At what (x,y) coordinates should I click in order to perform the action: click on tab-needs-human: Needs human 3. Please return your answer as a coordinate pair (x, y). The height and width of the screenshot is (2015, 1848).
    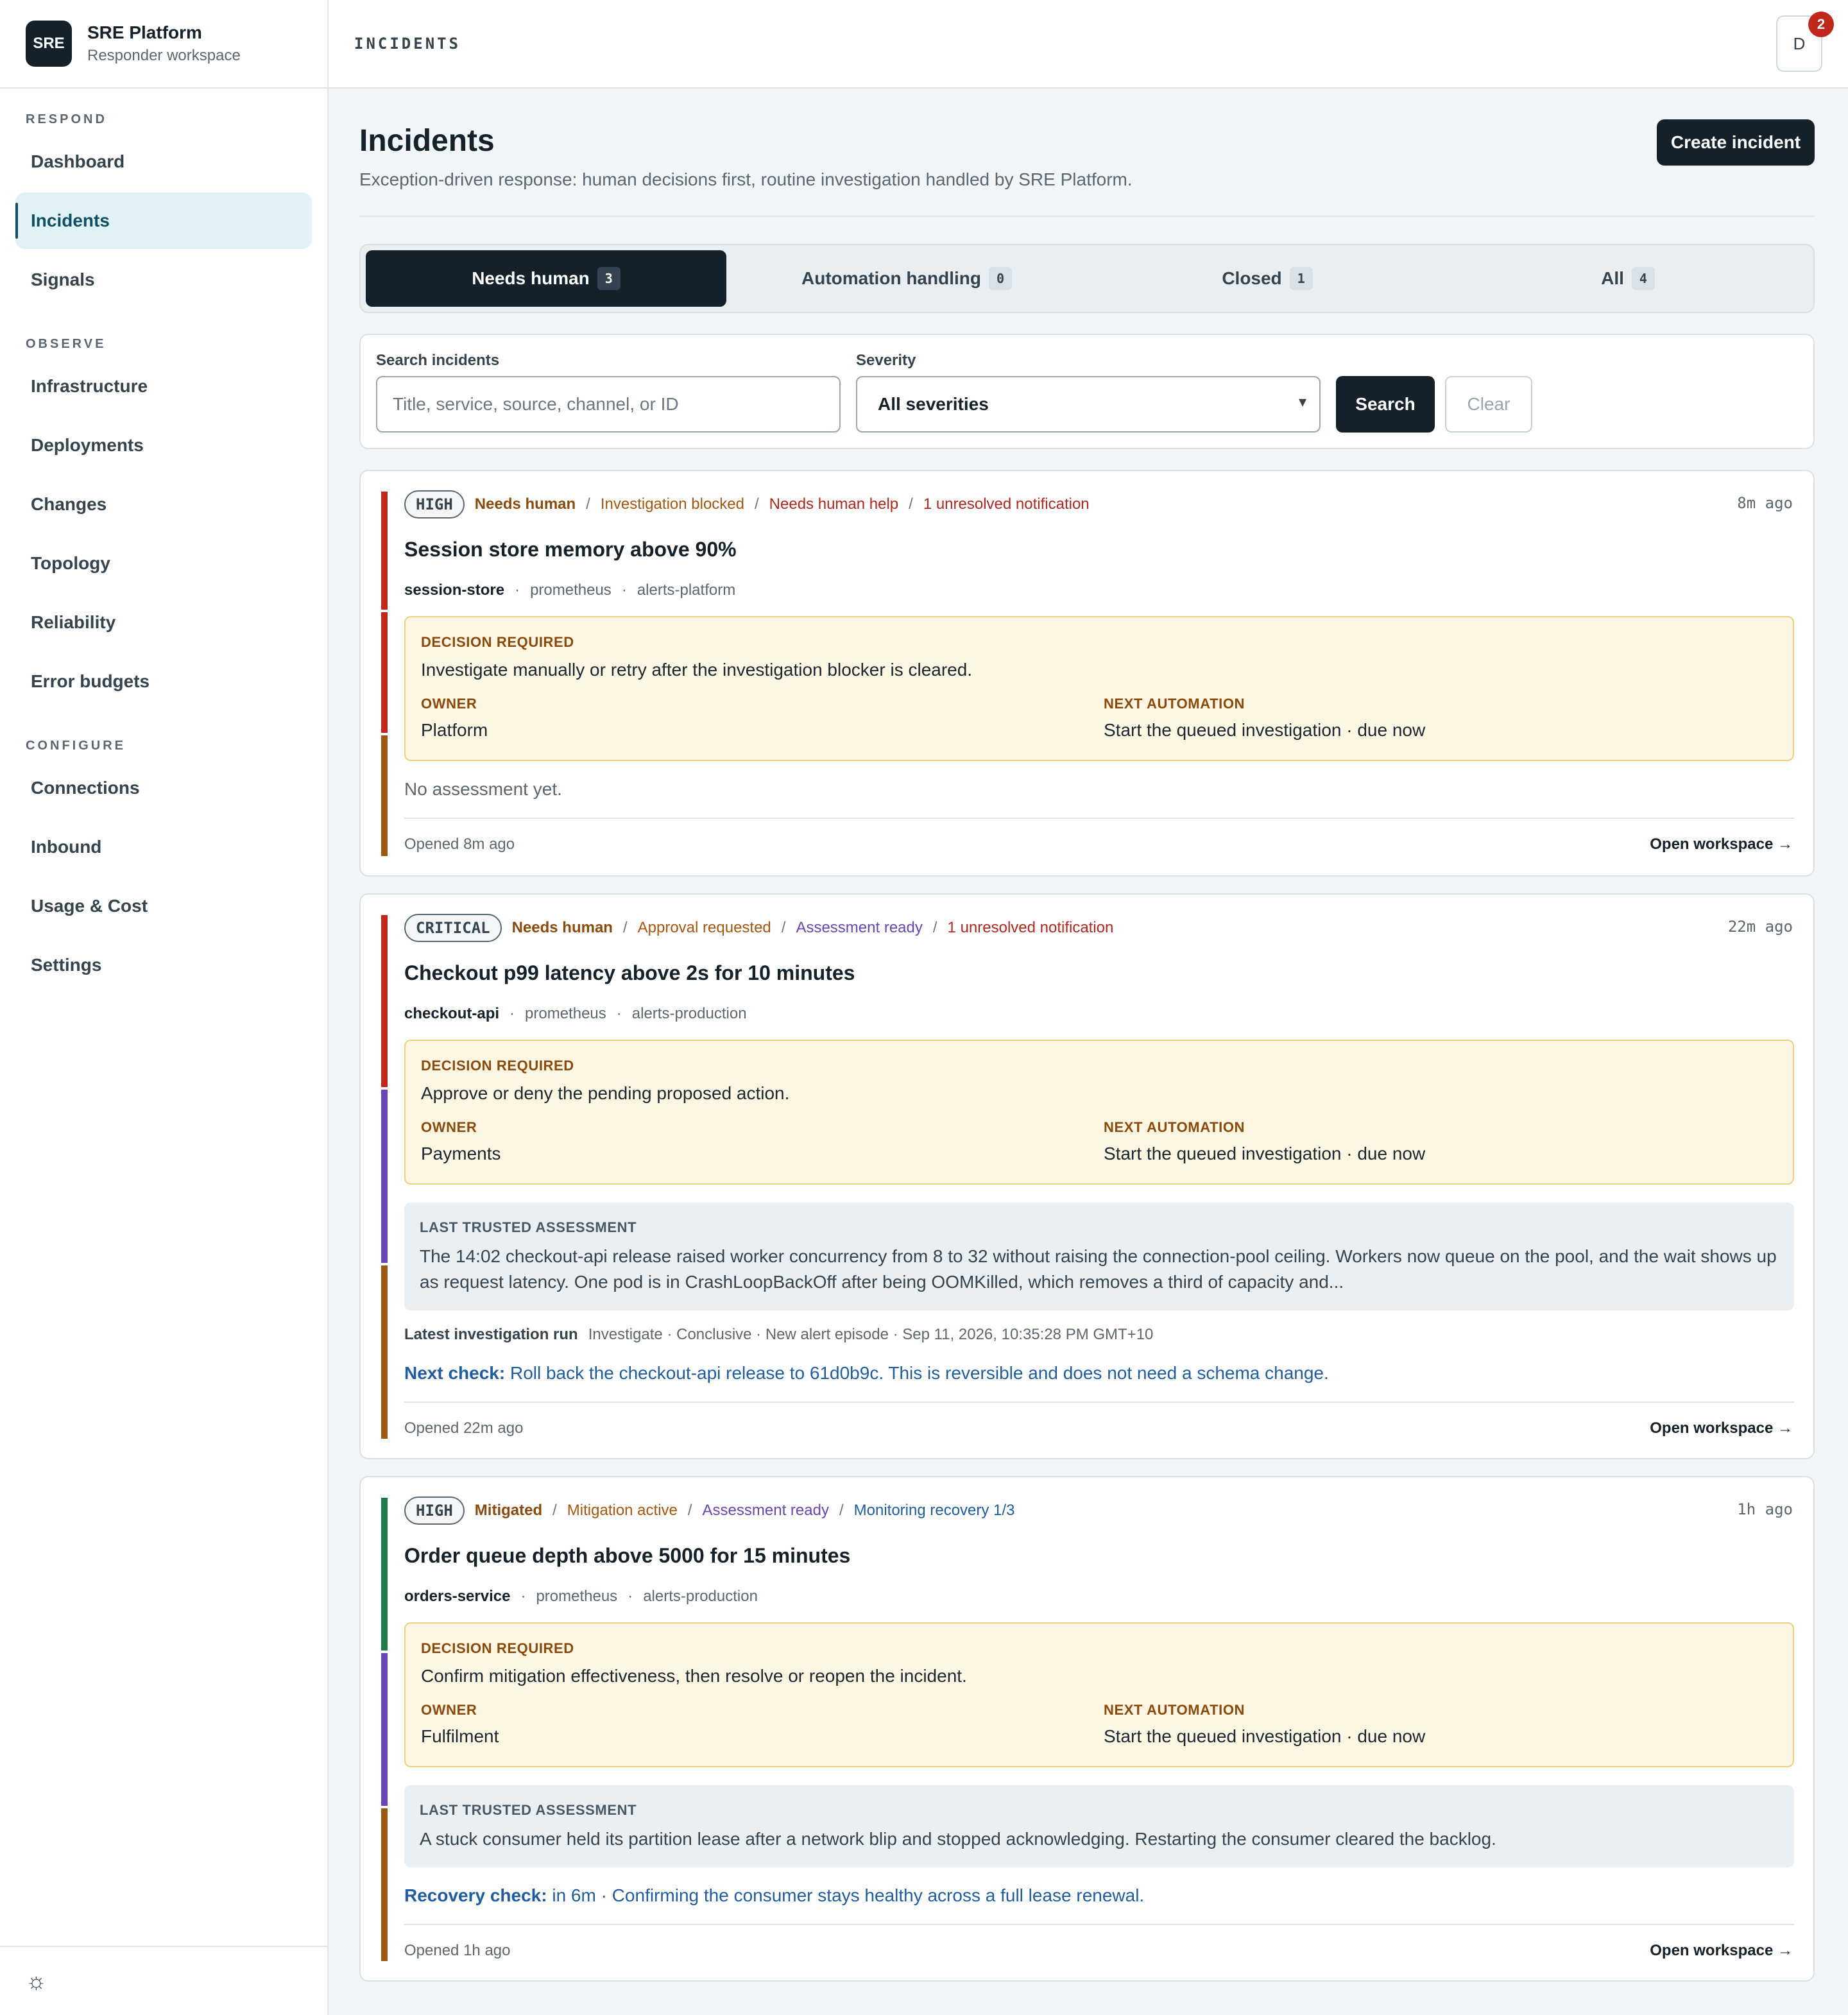
    Looking at the image, I should click on (546, 278).